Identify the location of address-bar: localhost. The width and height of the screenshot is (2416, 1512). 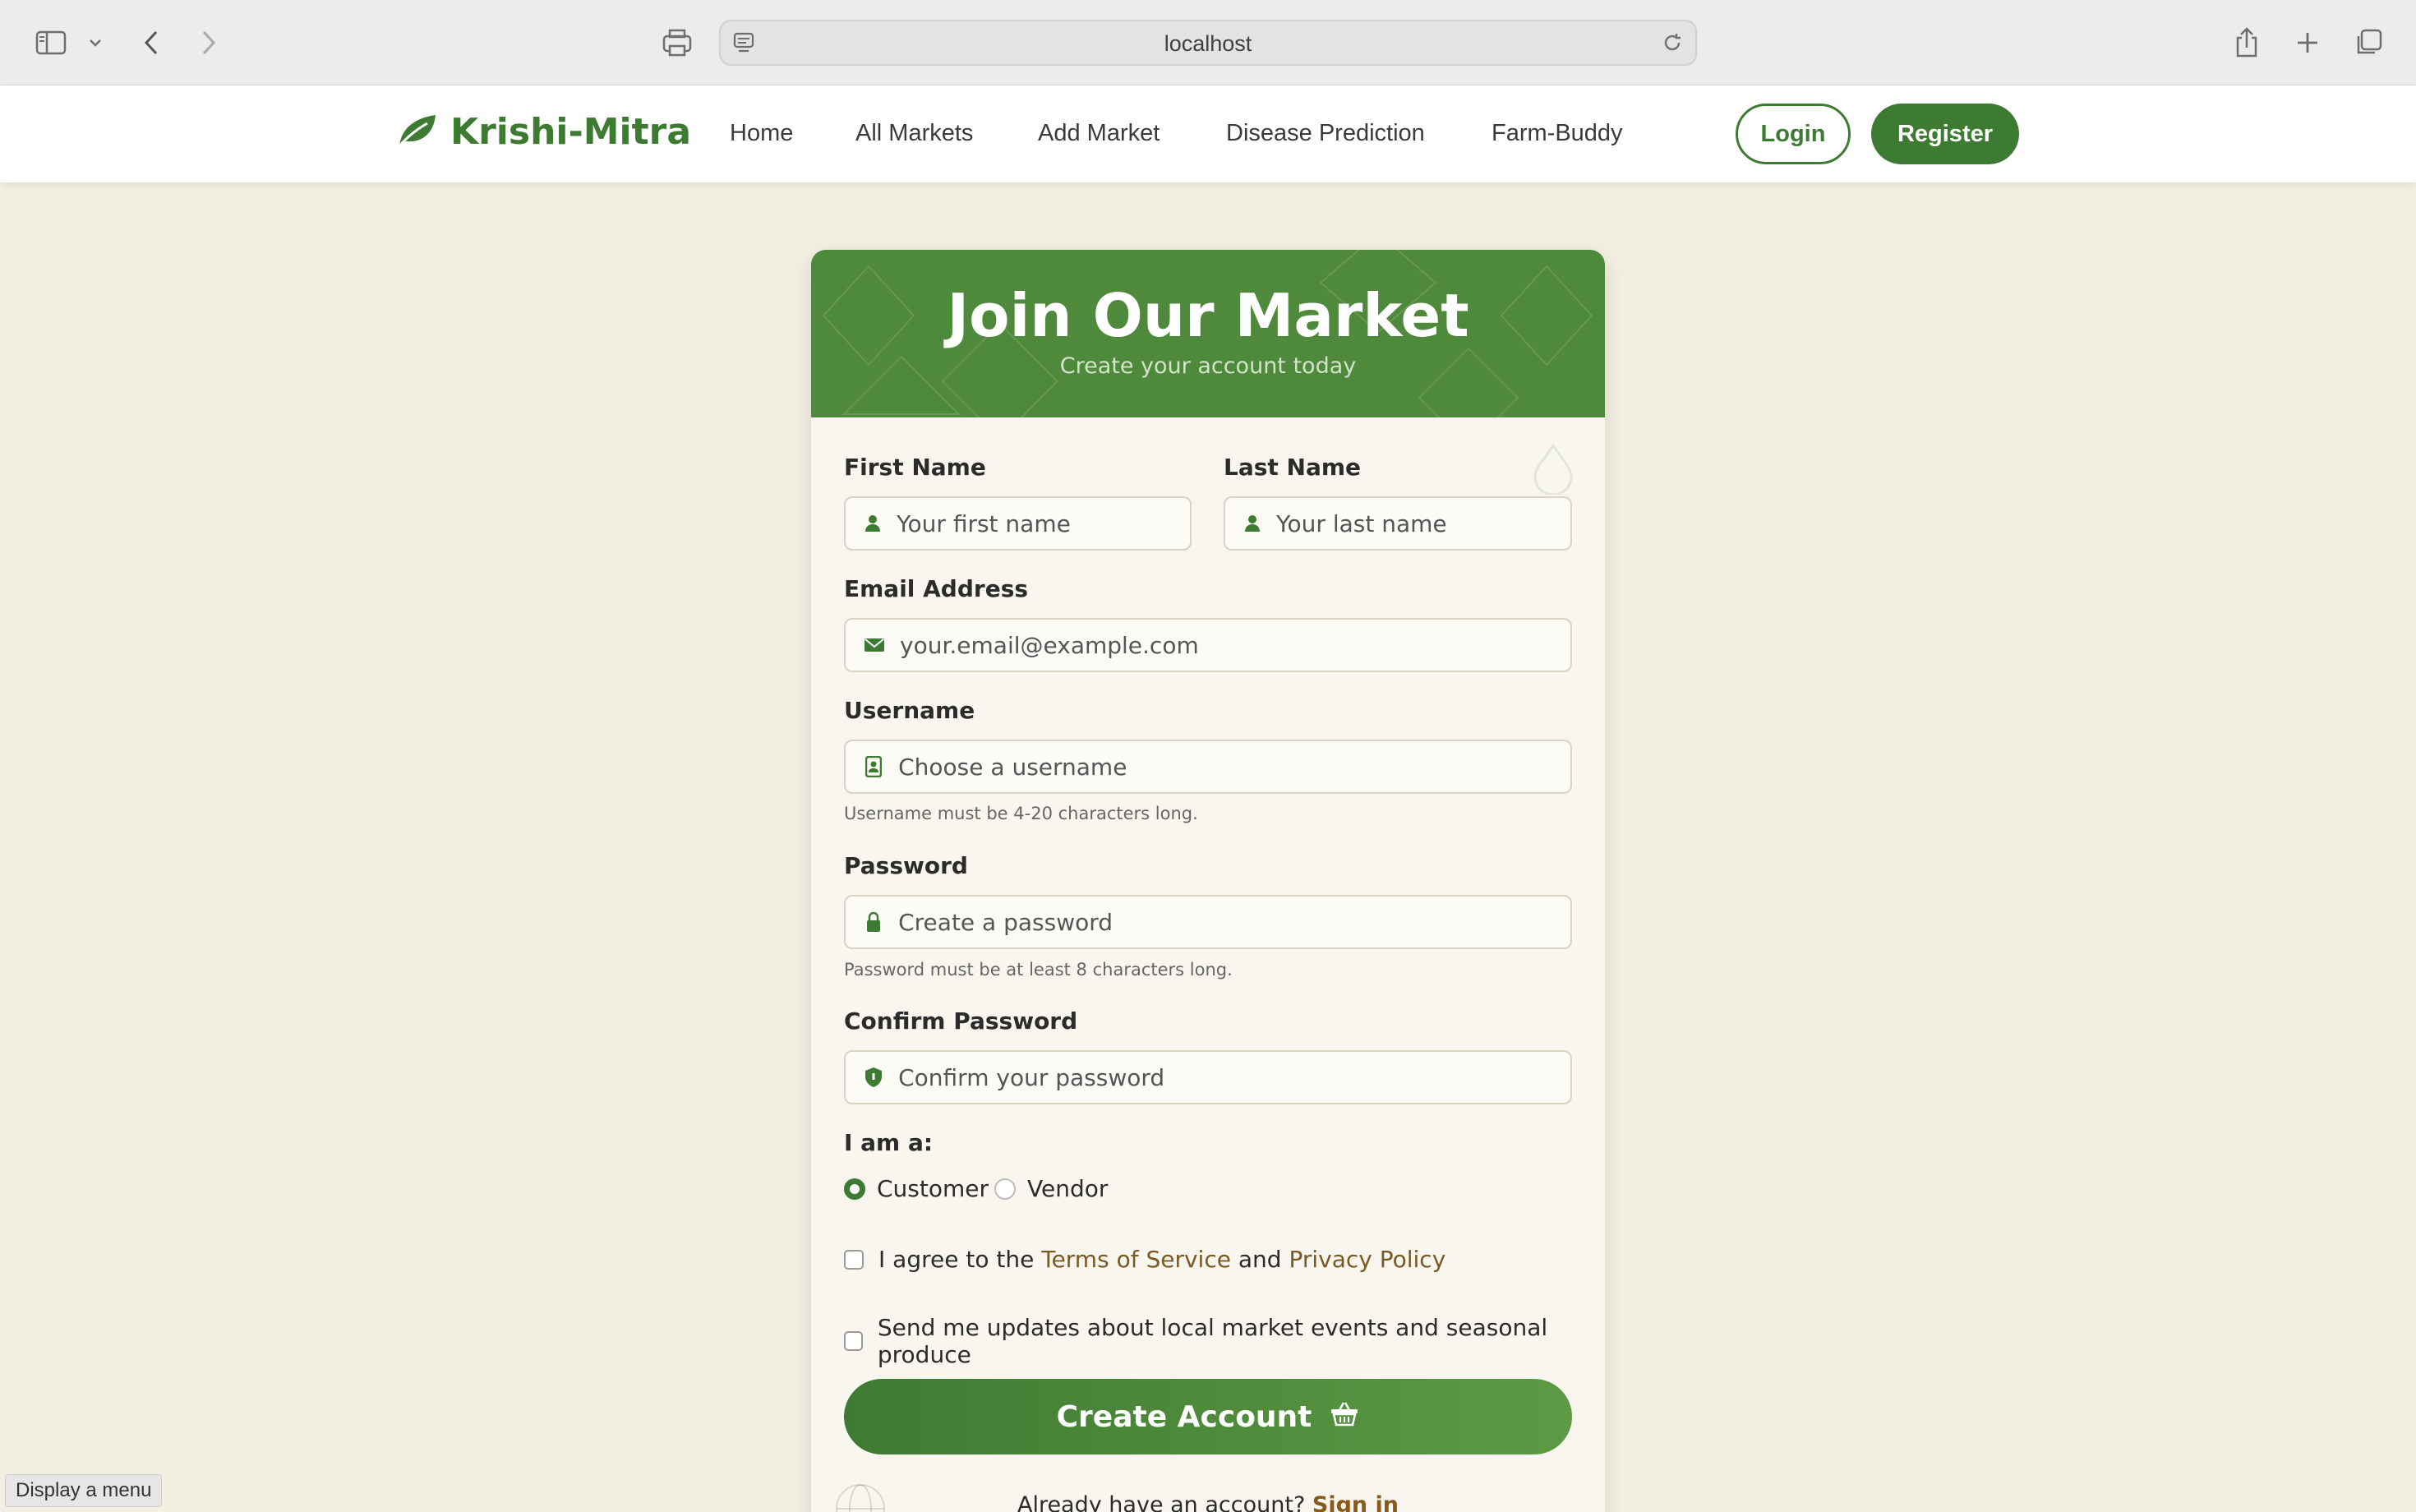
(1208, 43).